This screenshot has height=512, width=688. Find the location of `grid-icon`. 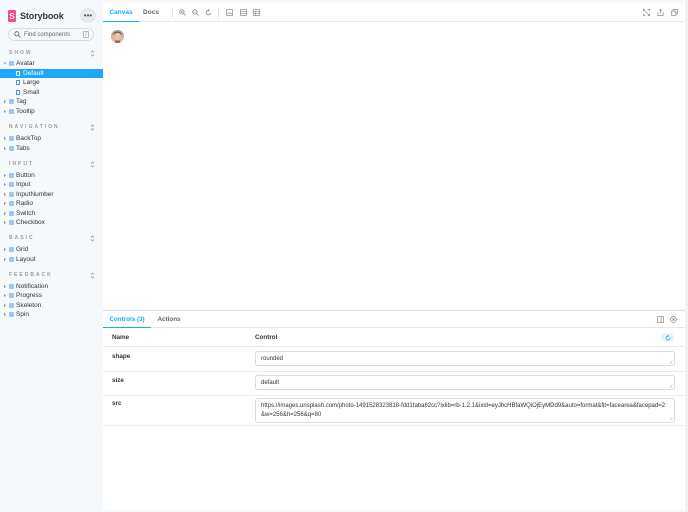

grid-icon is located at coordinates (243, 12).